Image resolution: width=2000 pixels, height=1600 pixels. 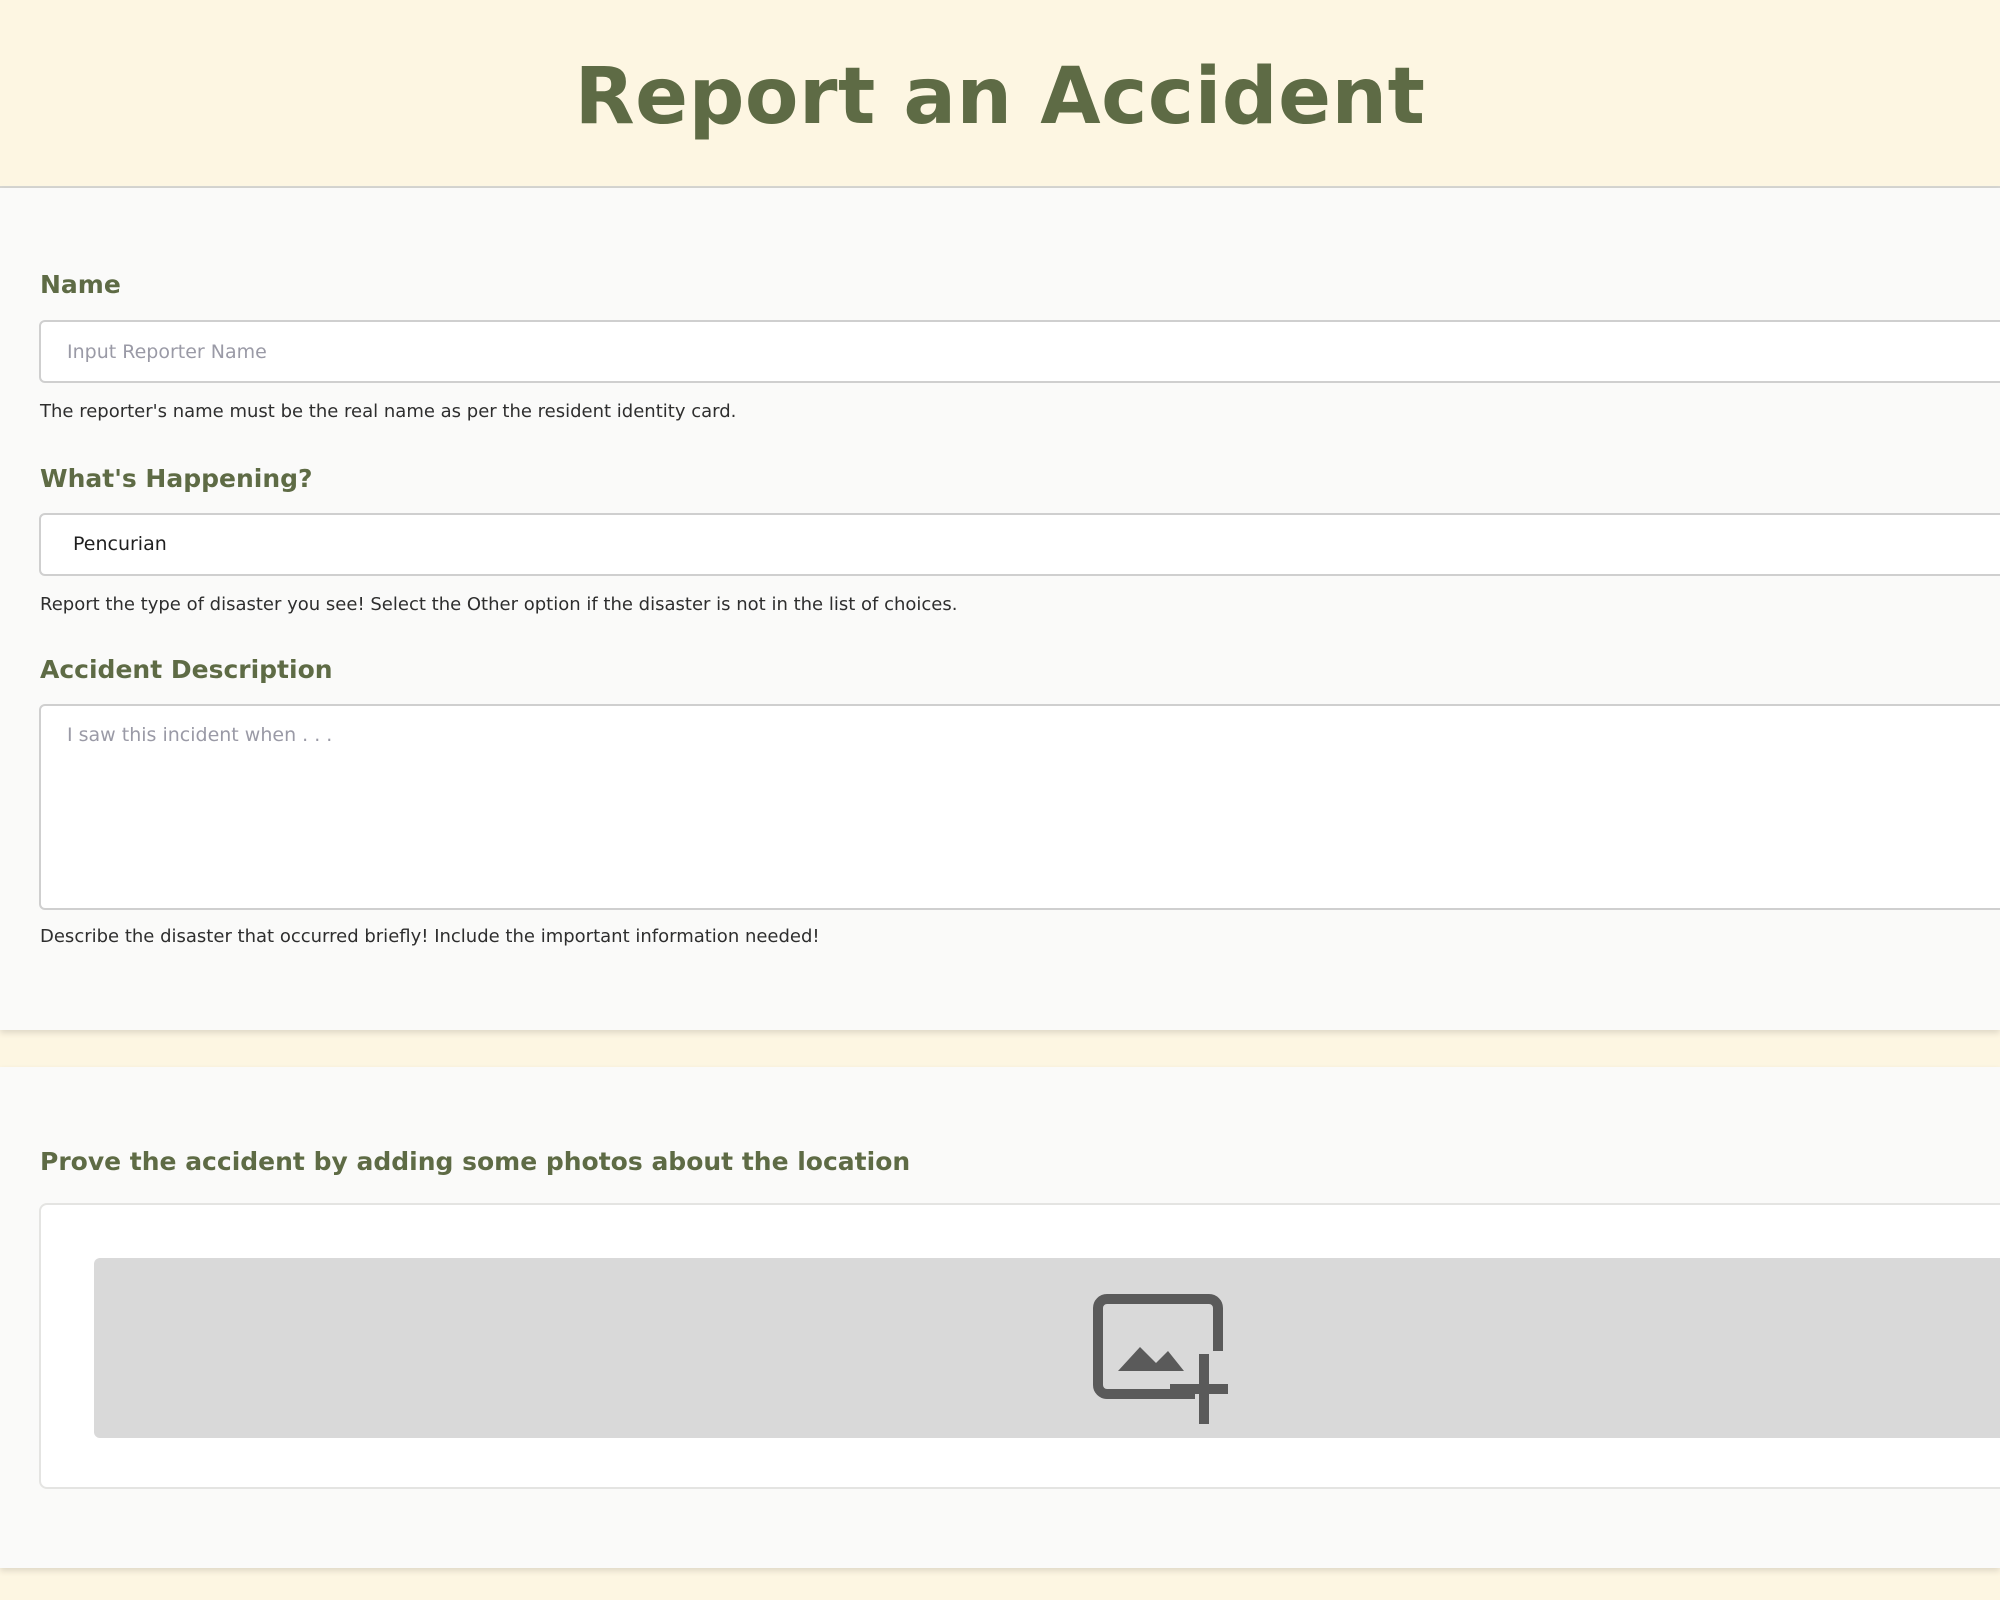 What do you see at coordinates (120, 544) in the screenshot?
I see `incident-type-selected-value: Pencurian` at bounding box center [120, 544].